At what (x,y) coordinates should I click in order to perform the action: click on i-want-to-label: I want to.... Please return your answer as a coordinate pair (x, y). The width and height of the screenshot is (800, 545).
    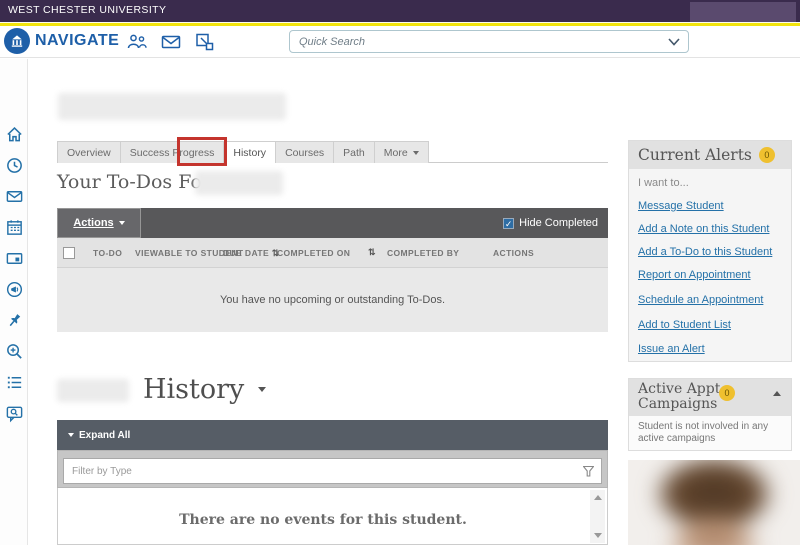
    Looking at the image, I should click on (663, 183).